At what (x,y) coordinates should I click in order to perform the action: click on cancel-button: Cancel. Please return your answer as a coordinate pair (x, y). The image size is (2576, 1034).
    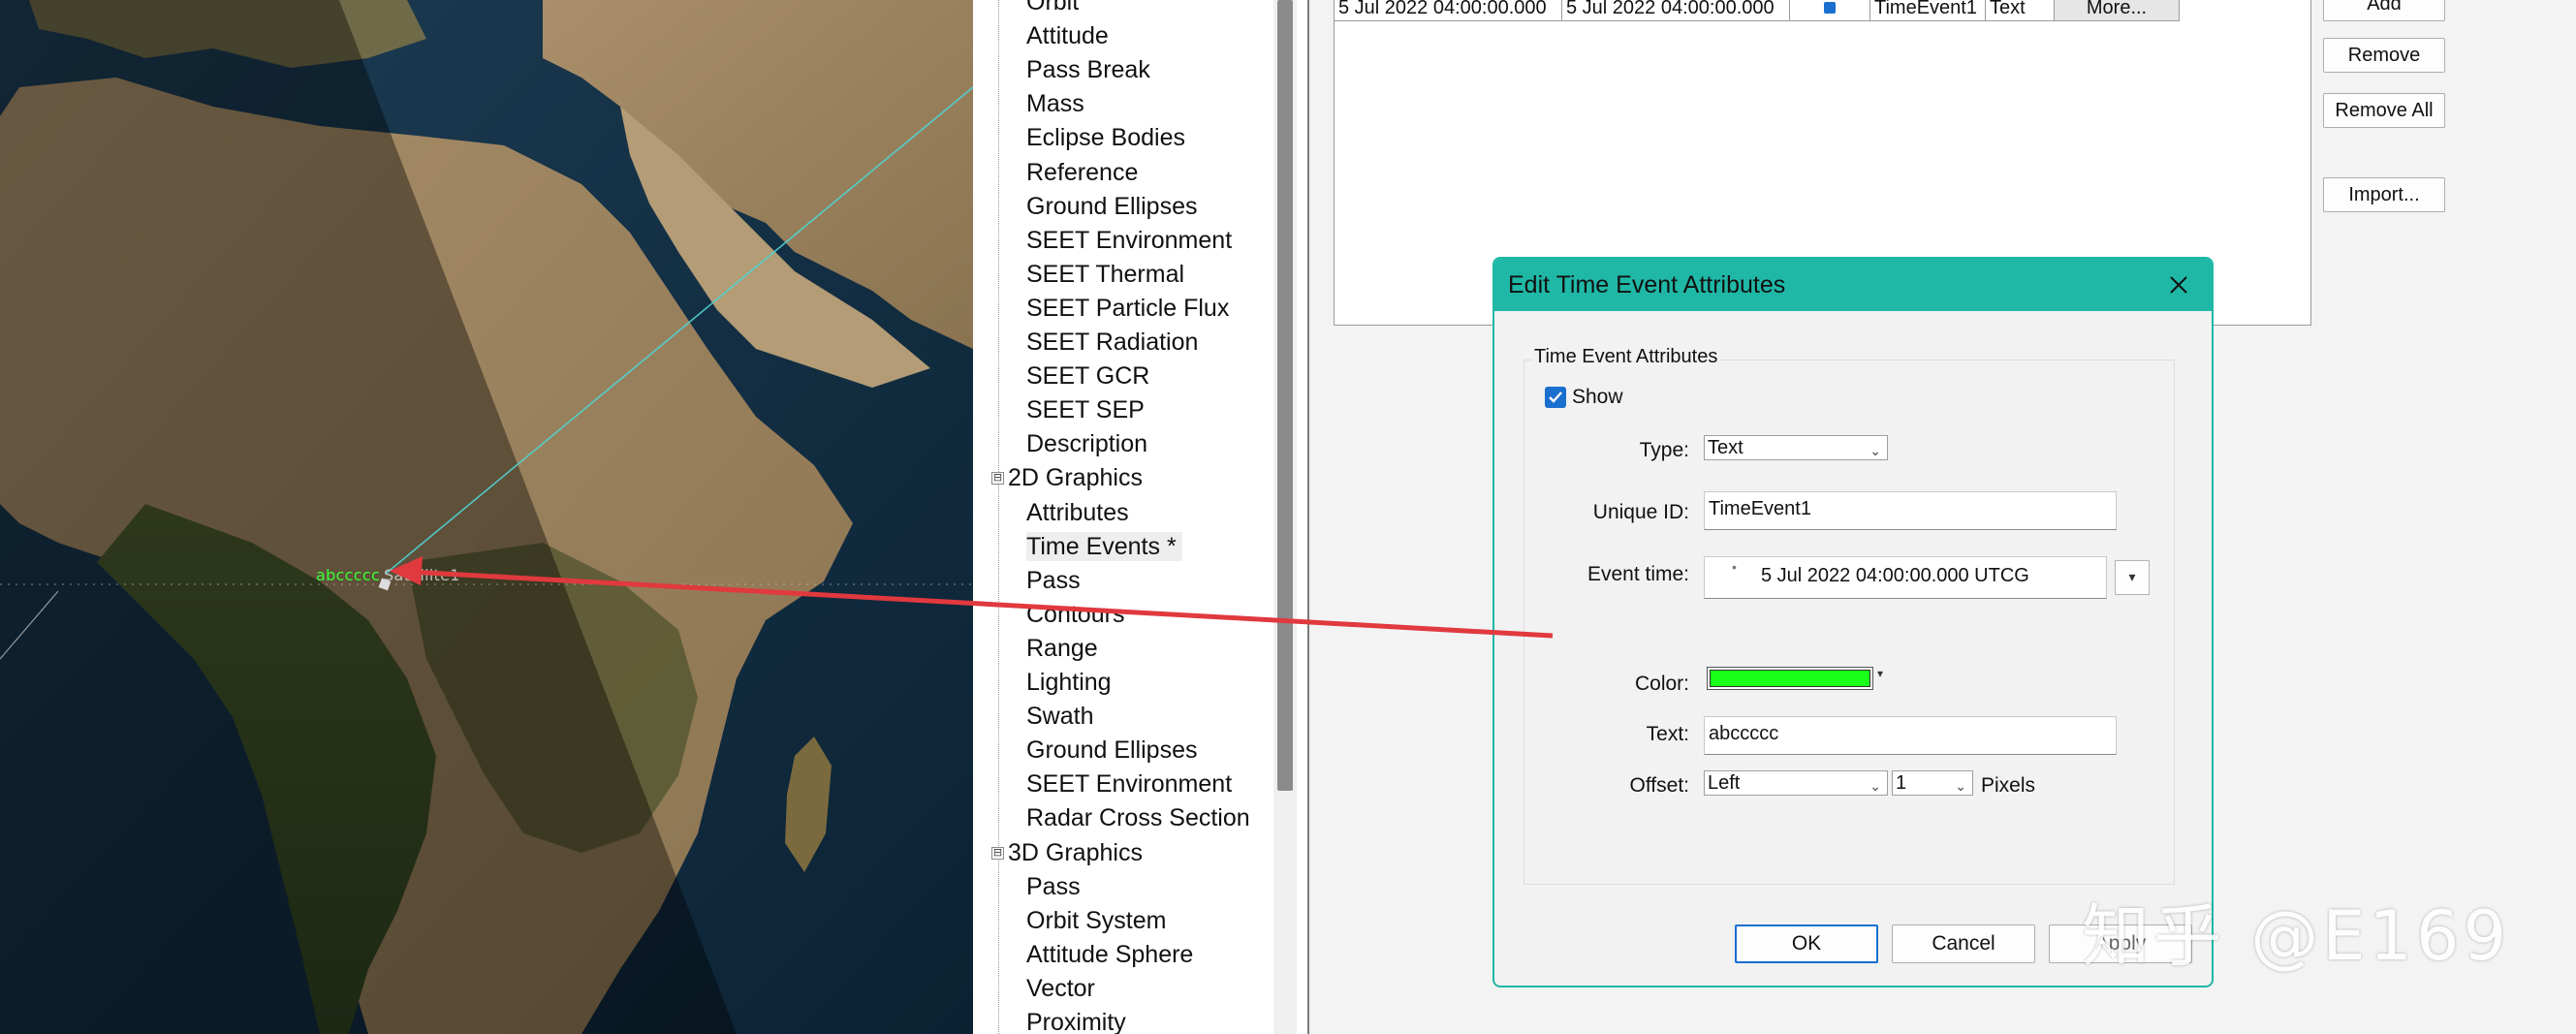
    Looking at the image, I should click on (1963, 943).